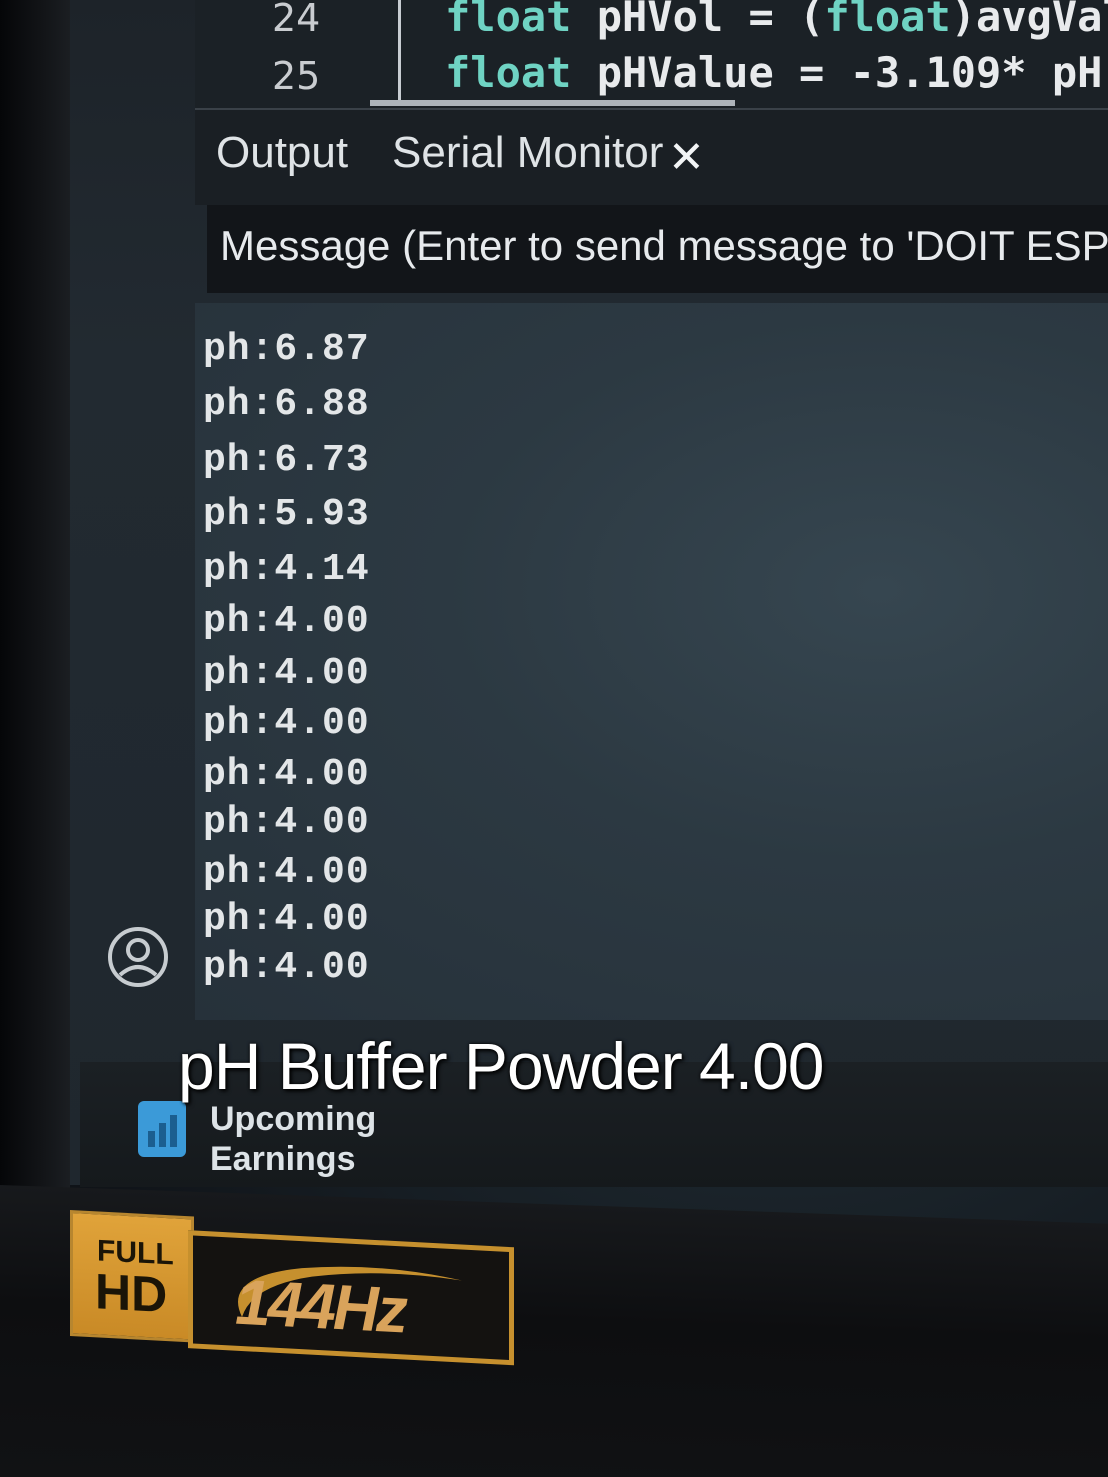  What do you see at coordinates (296, 76) in the screenshot?
I see `line-number: 25` at bounding box center [296, 76].